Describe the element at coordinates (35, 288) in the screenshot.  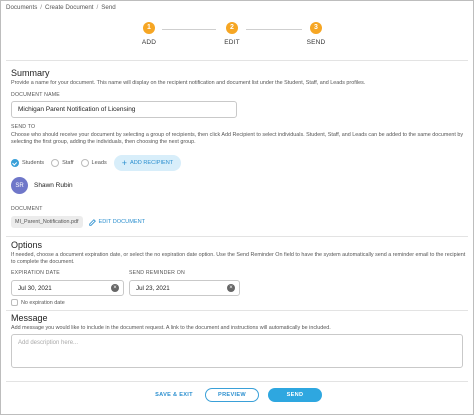
I see `expiration-date-value: Jul 30, 2021` at that location.